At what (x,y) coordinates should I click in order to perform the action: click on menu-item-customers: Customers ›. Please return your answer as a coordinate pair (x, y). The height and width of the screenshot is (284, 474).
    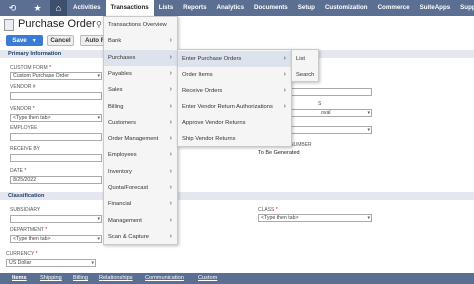
    Looking at the image, I should click on (140, 123).